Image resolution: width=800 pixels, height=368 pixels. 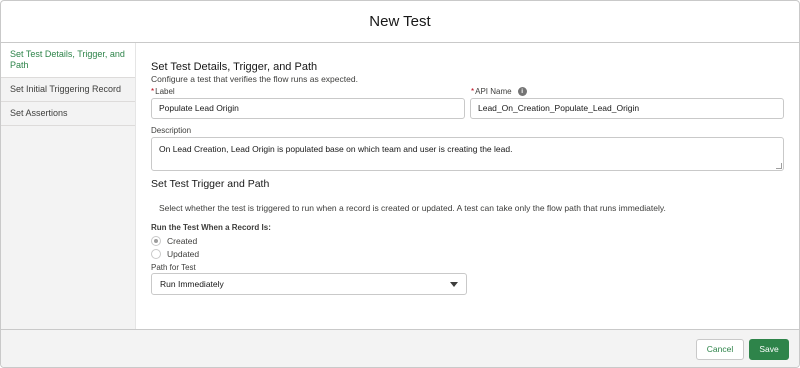 I want to click on radio-label: Created, so click(x=182, y=241).